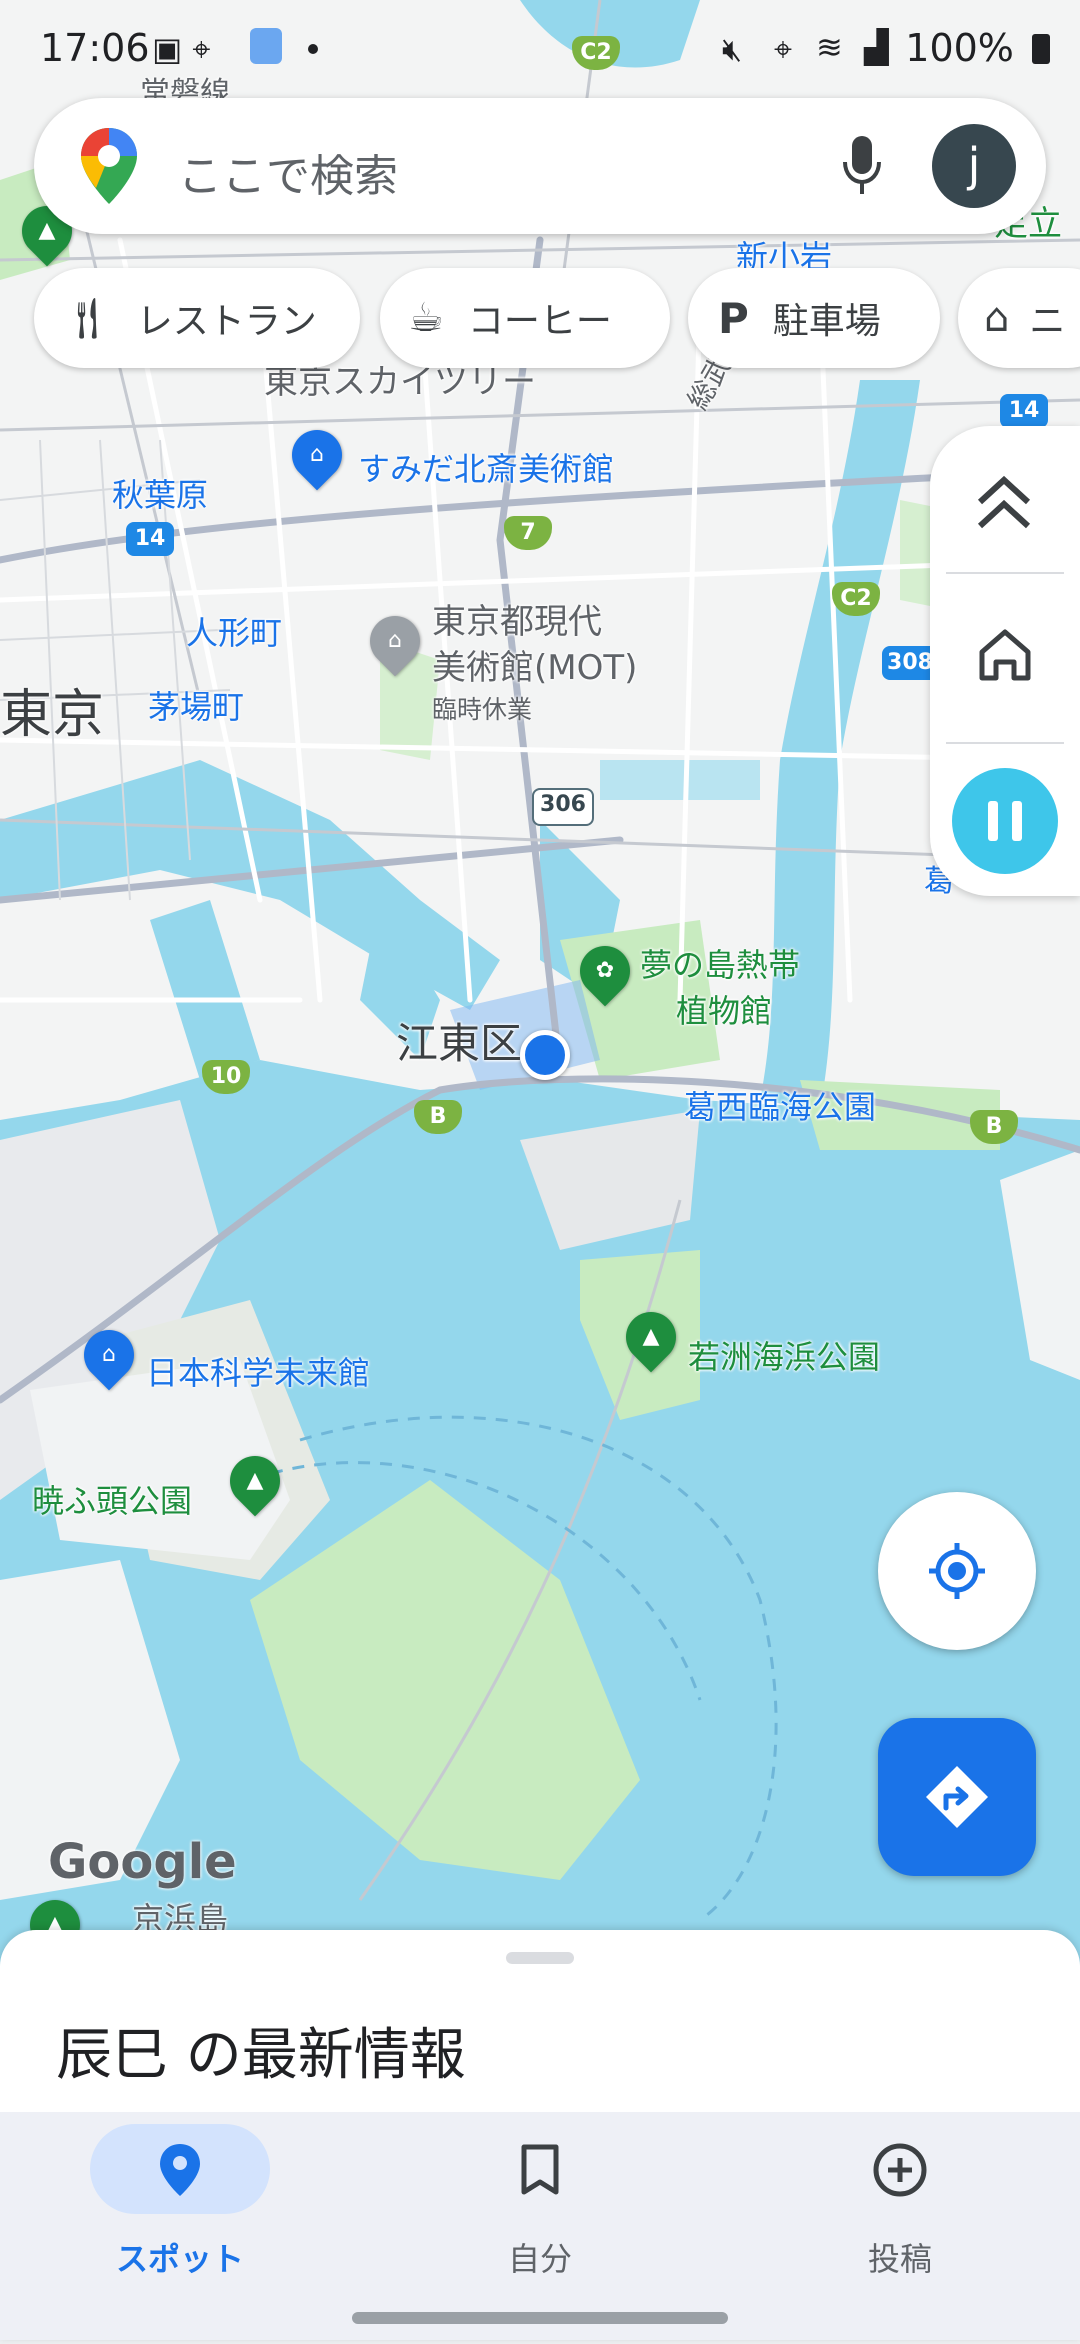 The width and height of the screenshot is (1080, 2344). I want to click on map-label-akatsuki: 暁ふ頭公園, so click(112, 1499).